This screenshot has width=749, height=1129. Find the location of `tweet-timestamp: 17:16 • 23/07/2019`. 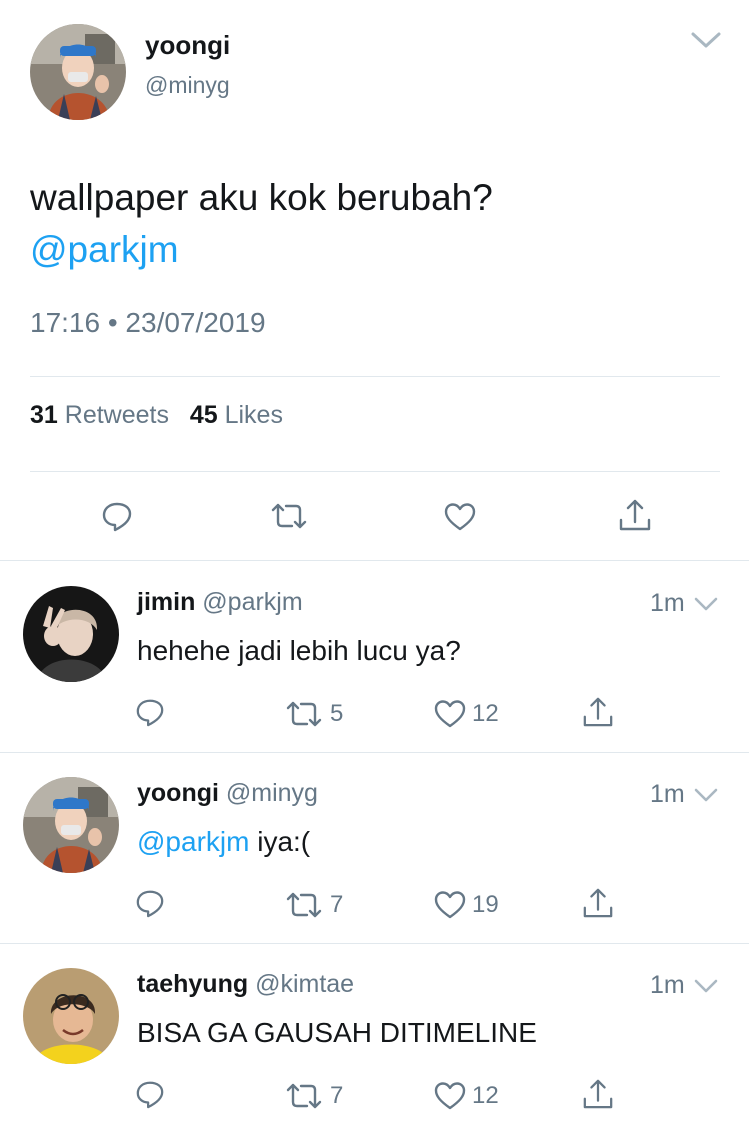

tweet-timestamp: 17:16 • 23/07/2019 is located at coordinates (148, 322).